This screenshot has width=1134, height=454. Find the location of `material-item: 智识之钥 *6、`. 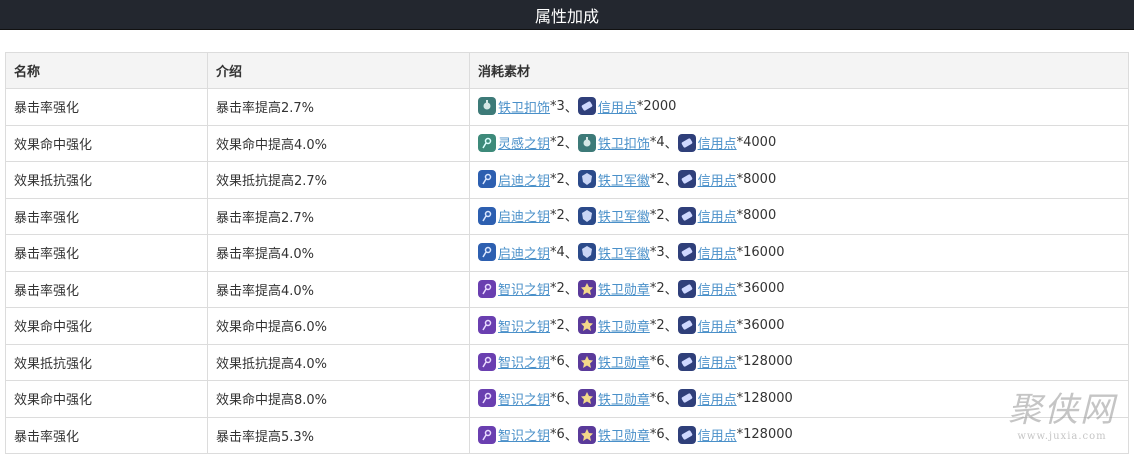

material-item: 智识之钥 *6、 is located at coordinates (528, 361).